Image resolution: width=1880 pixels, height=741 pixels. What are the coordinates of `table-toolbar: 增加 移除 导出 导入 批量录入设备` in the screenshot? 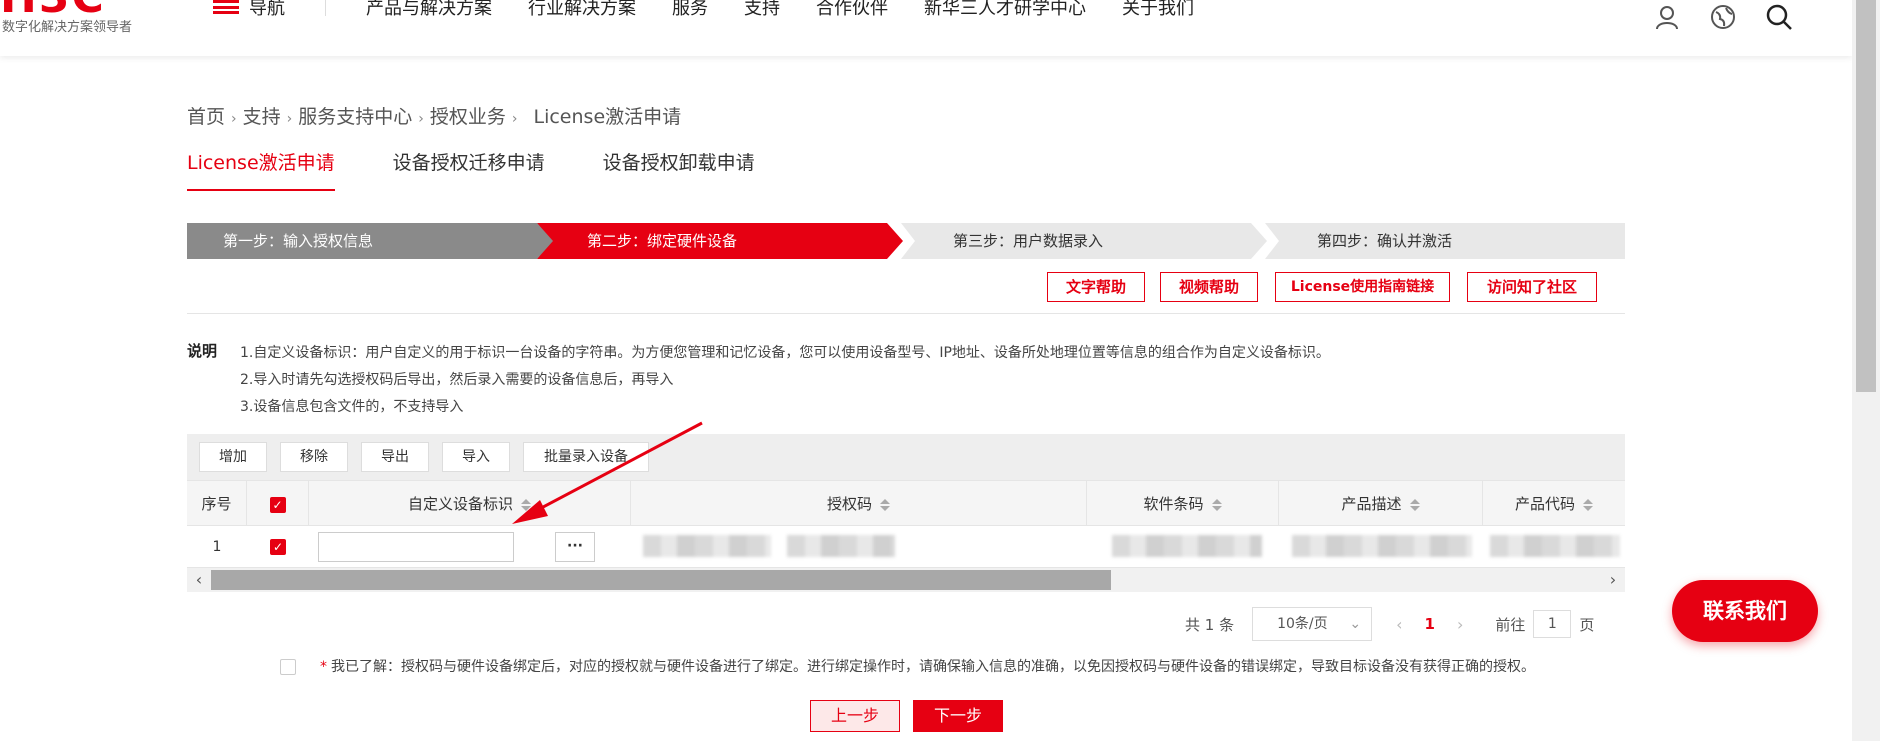 It's located at (906, 457).